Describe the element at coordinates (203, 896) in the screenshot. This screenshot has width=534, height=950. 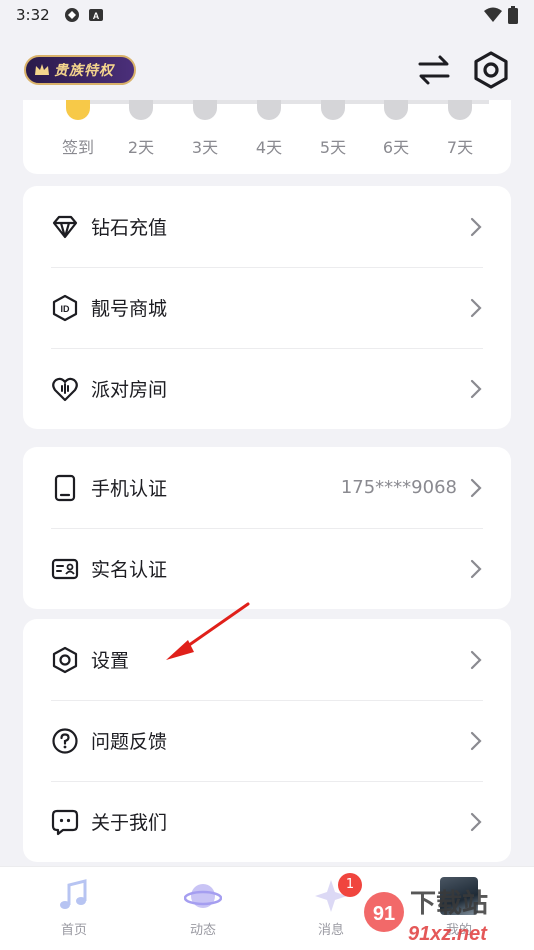
I see `planet-icon` at that location.